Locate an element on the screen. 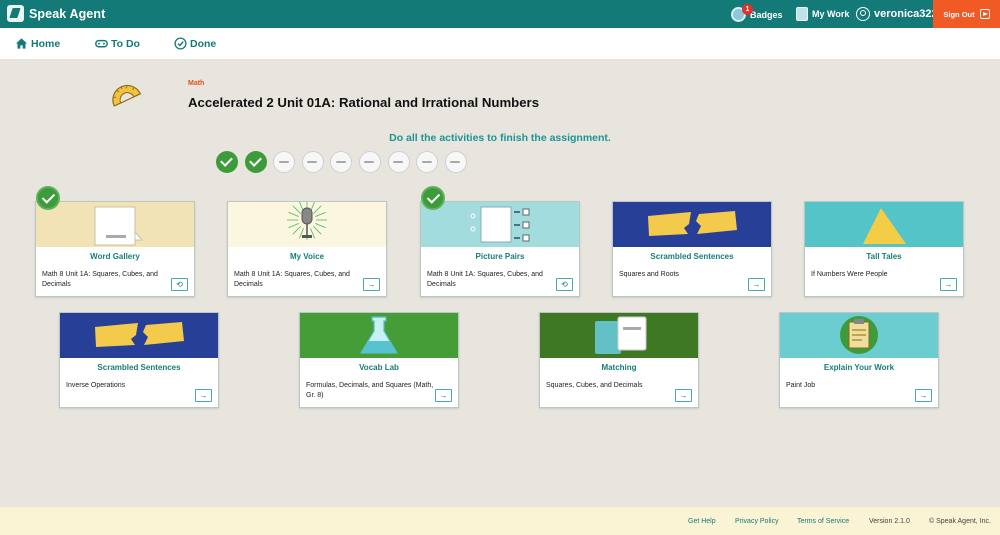  activity-title: My Voice is located at coordinates (307, 256).